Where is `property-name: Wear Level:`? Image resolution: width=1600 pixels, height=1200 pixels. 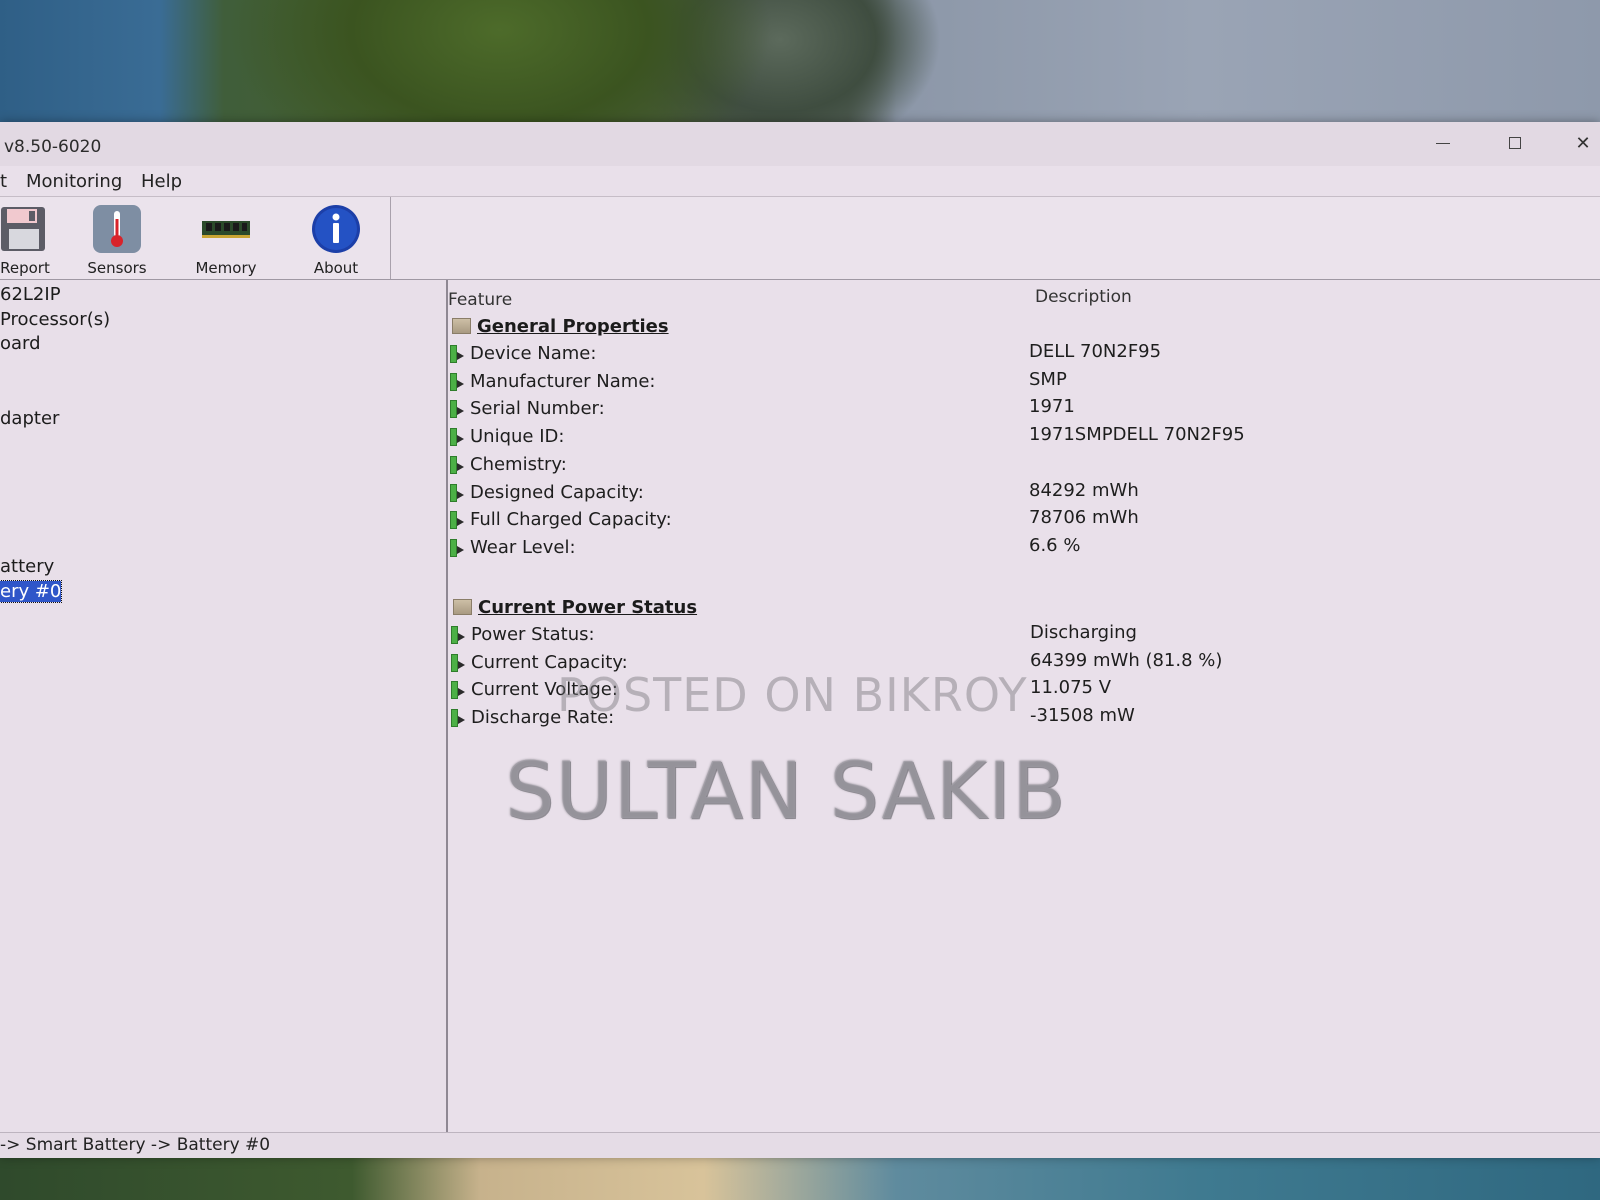
property-name: Wear Level: is located at coordinates (523, 547).